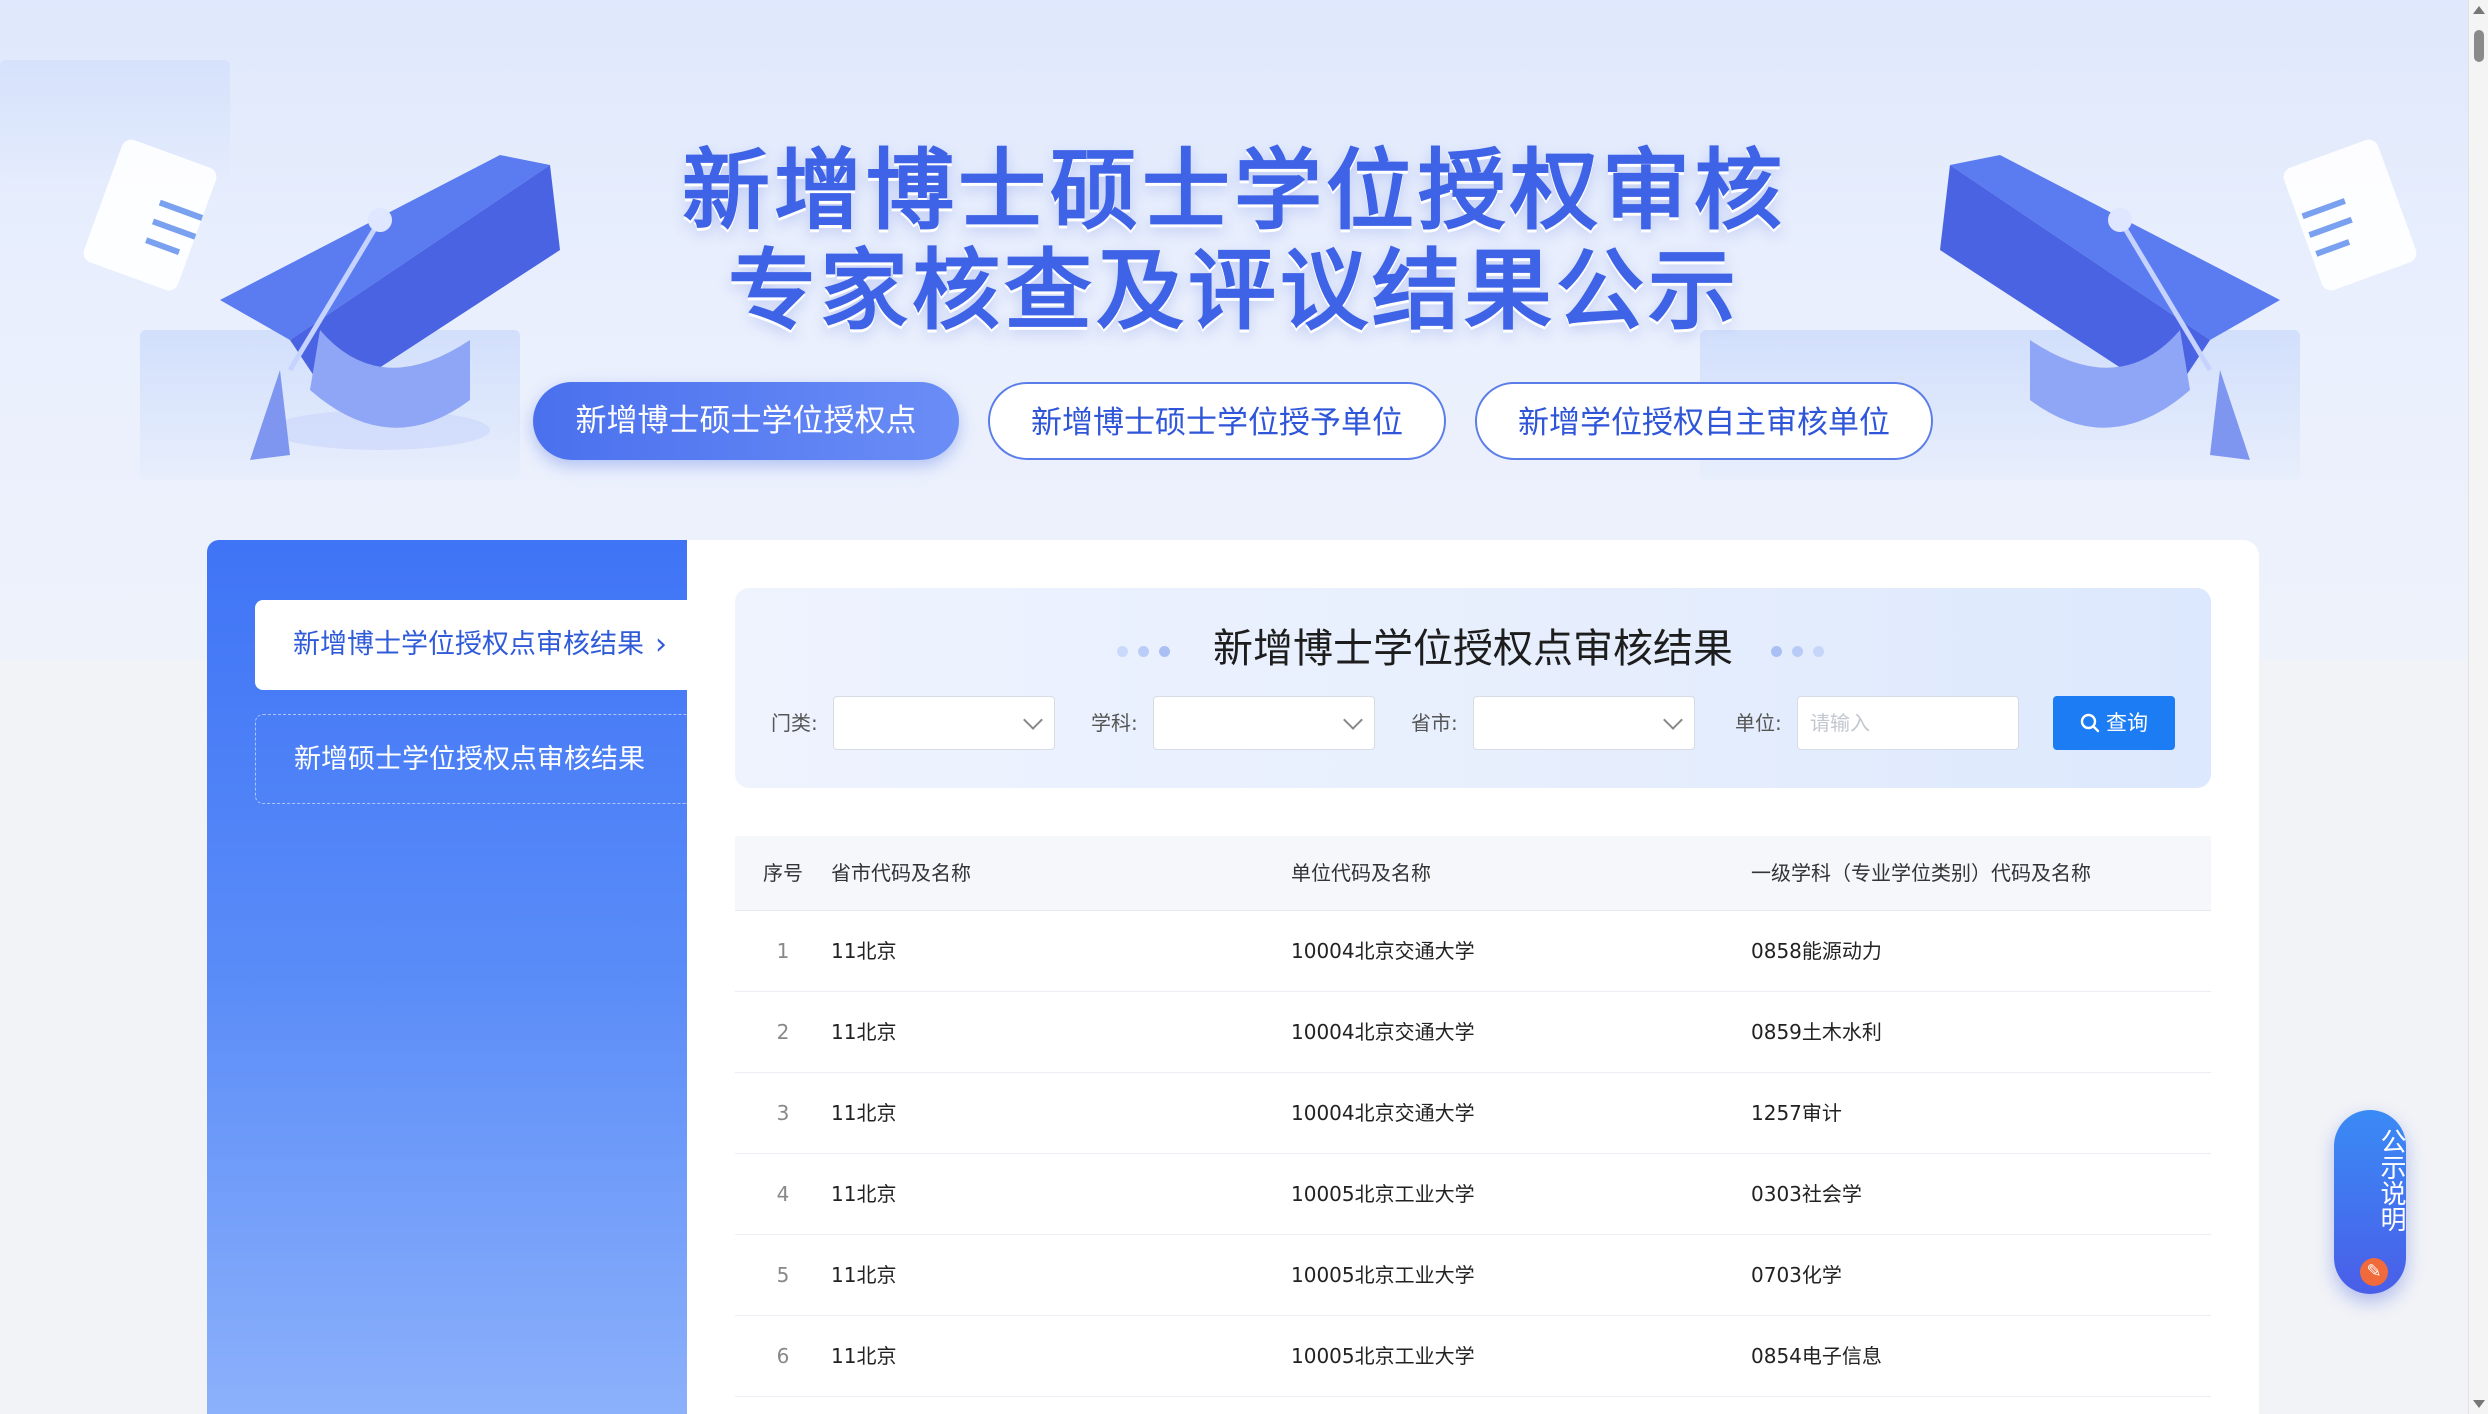 The width and height of the screenshot is (2488, 1414). I want to click on category-label: 门类:, so click(794, 723).